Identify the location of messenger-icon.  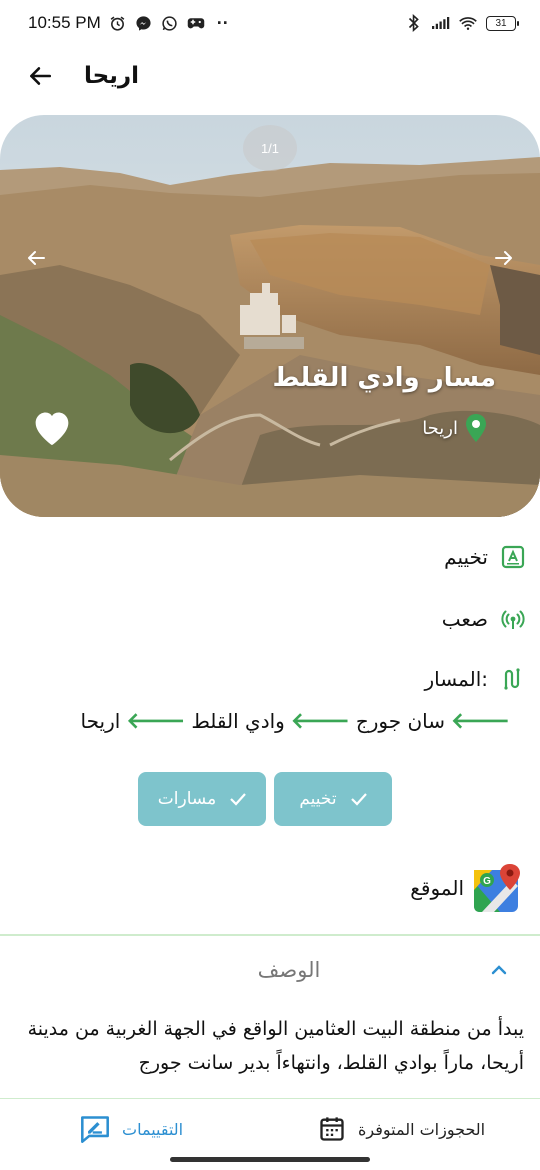
(144, 23).